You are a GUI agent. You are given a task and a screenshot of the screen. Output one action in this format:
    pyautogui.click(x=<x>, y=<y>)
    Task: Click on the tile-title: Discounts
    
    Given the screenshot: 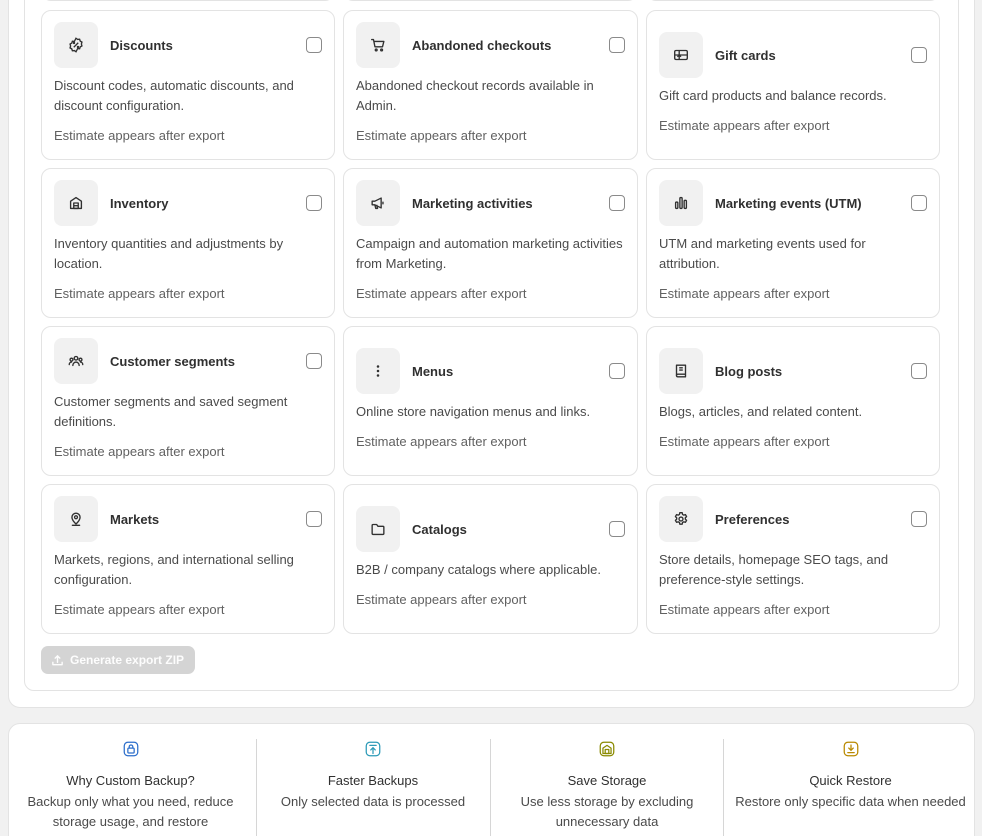 What is the action you would take?
    pyautogui.click(x=141, y=45)
    